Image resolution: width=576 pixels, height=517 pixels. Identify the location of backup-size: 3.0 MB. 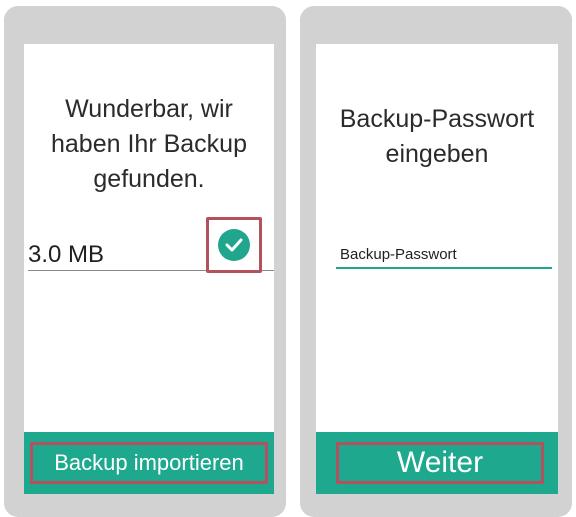
(66, 254).